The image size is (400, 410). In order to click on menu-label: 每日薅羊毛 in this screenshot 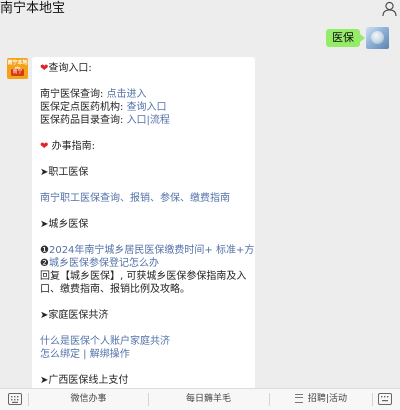, I will do `click(208, 399)`.